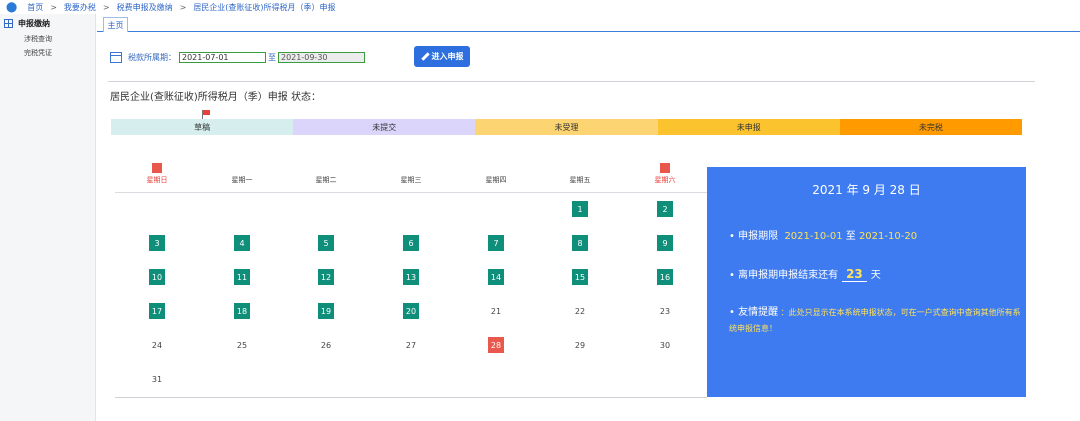  What do you see at coordinates (272, 57) in the screenshot?
I see `period-to-label: 至` at bounding box center [272, 57].